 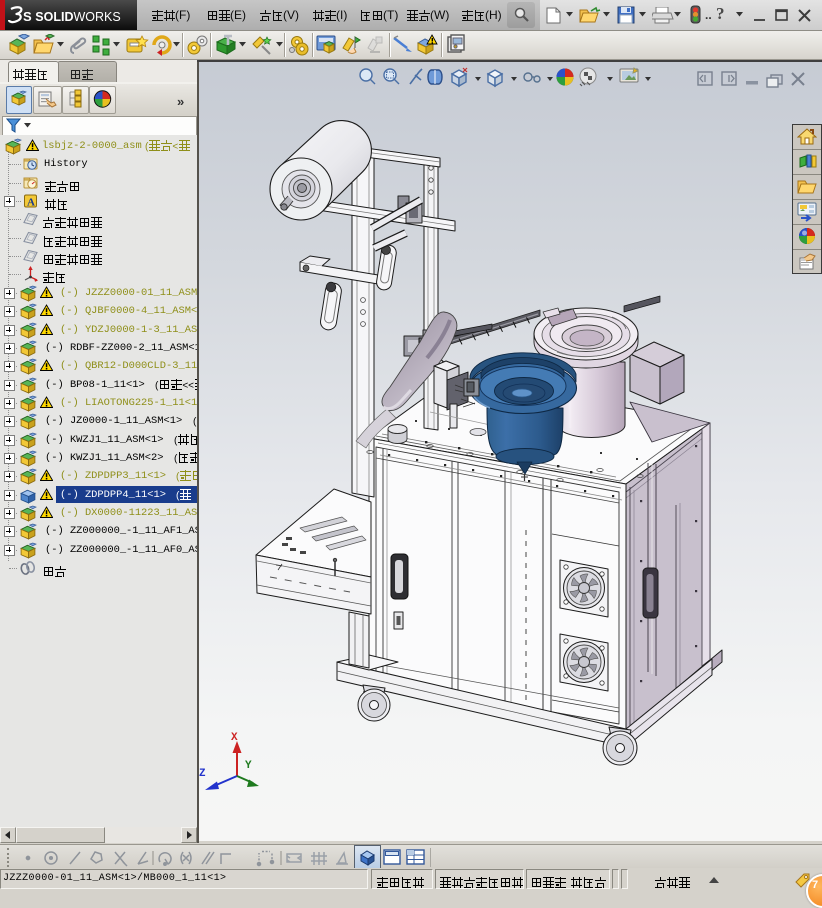 I want to click on svg-text: S SOLIDWORKS, so click(x=72, y=16).